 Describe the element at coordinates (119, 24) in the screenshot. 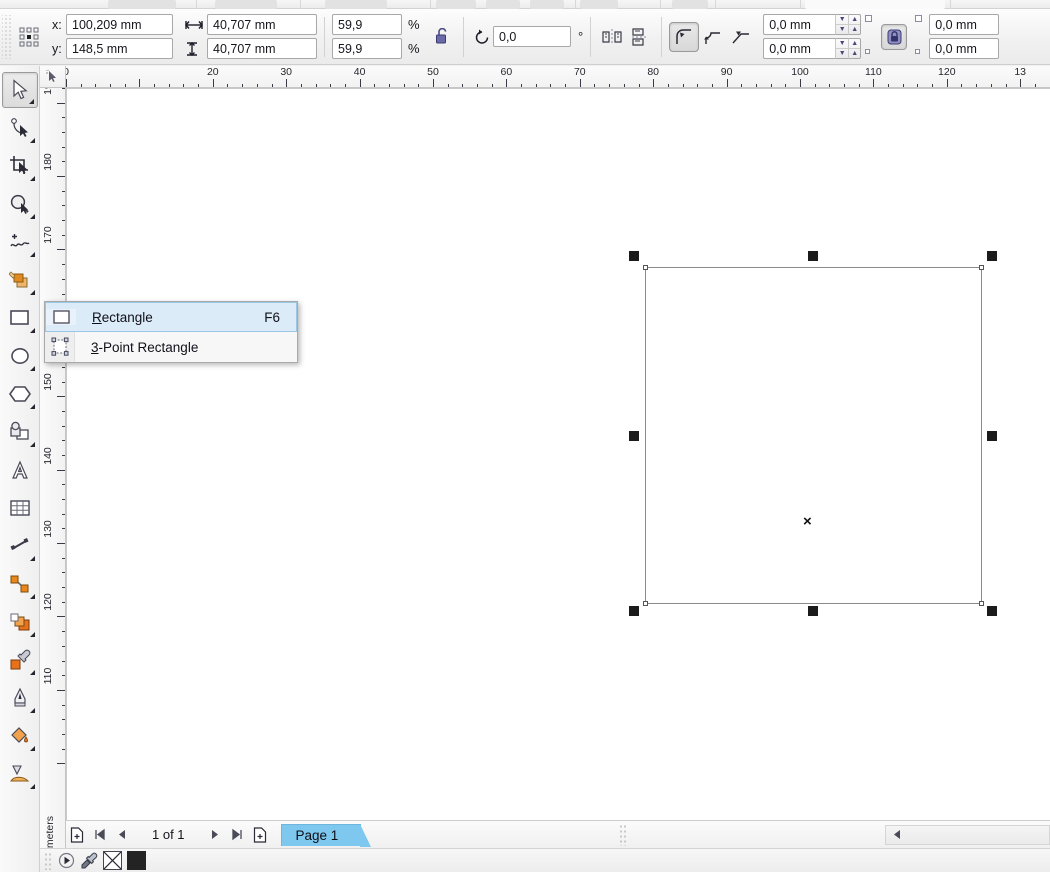

I see `position-x-input: 100,209 mm` at that location.